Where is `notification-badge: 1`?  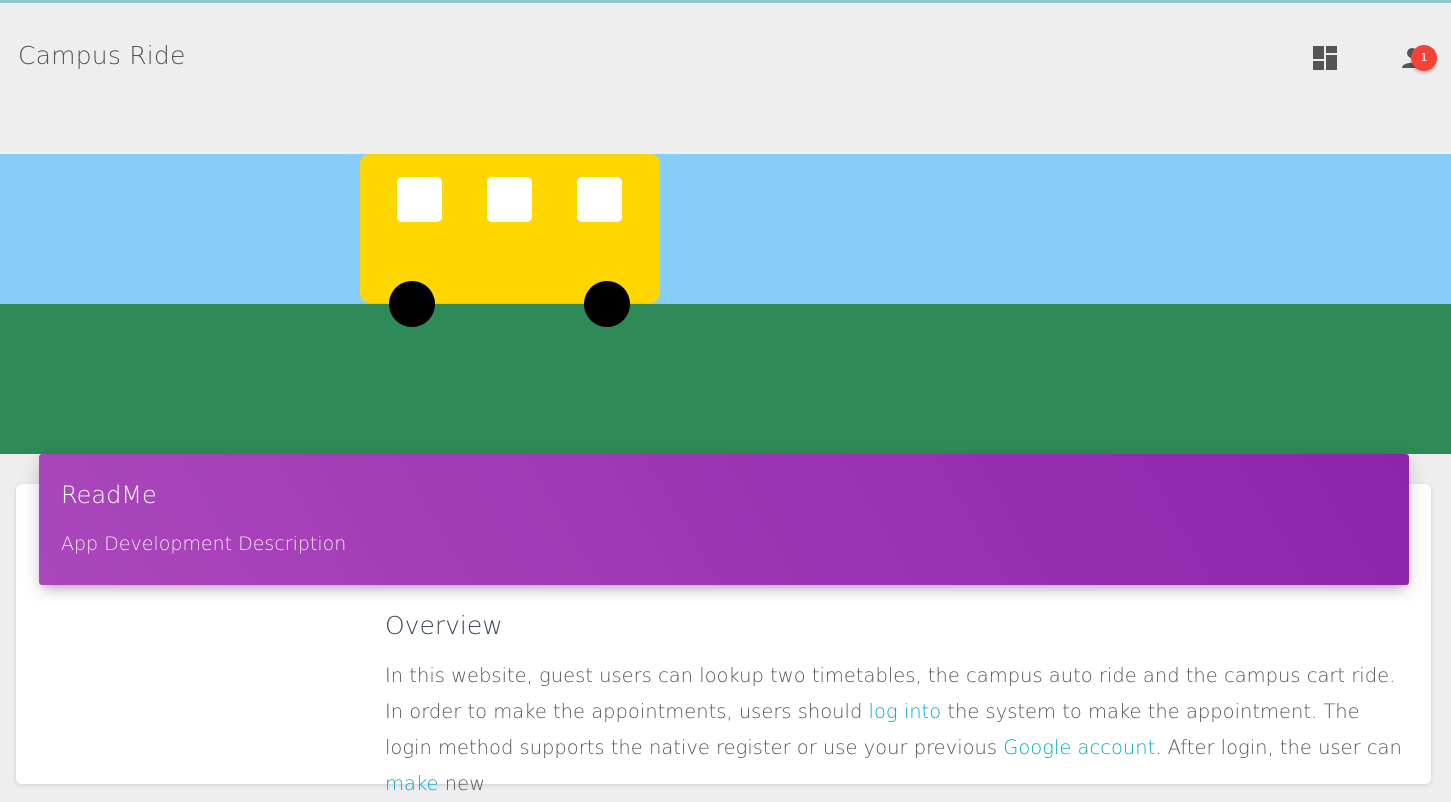
notification-badge: 1 is located at coordinates (1424, 58).